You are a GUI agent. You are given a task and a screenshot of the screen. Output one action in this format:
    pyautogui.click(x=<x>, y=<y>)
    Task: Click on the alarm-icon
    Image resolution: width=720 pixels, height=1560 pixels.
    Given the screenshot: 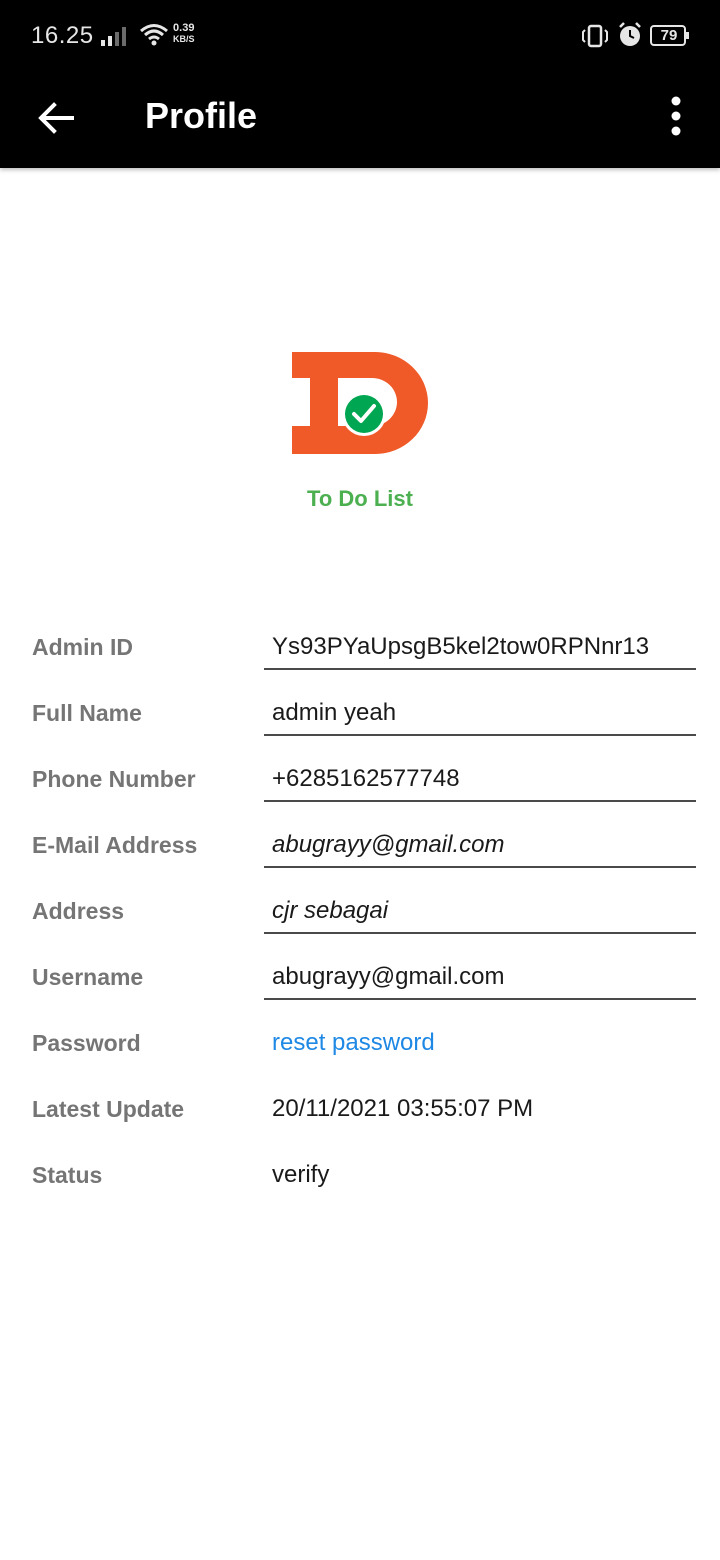 What is the action you would take?
    pyautogui.click(x=630, y=34)
    